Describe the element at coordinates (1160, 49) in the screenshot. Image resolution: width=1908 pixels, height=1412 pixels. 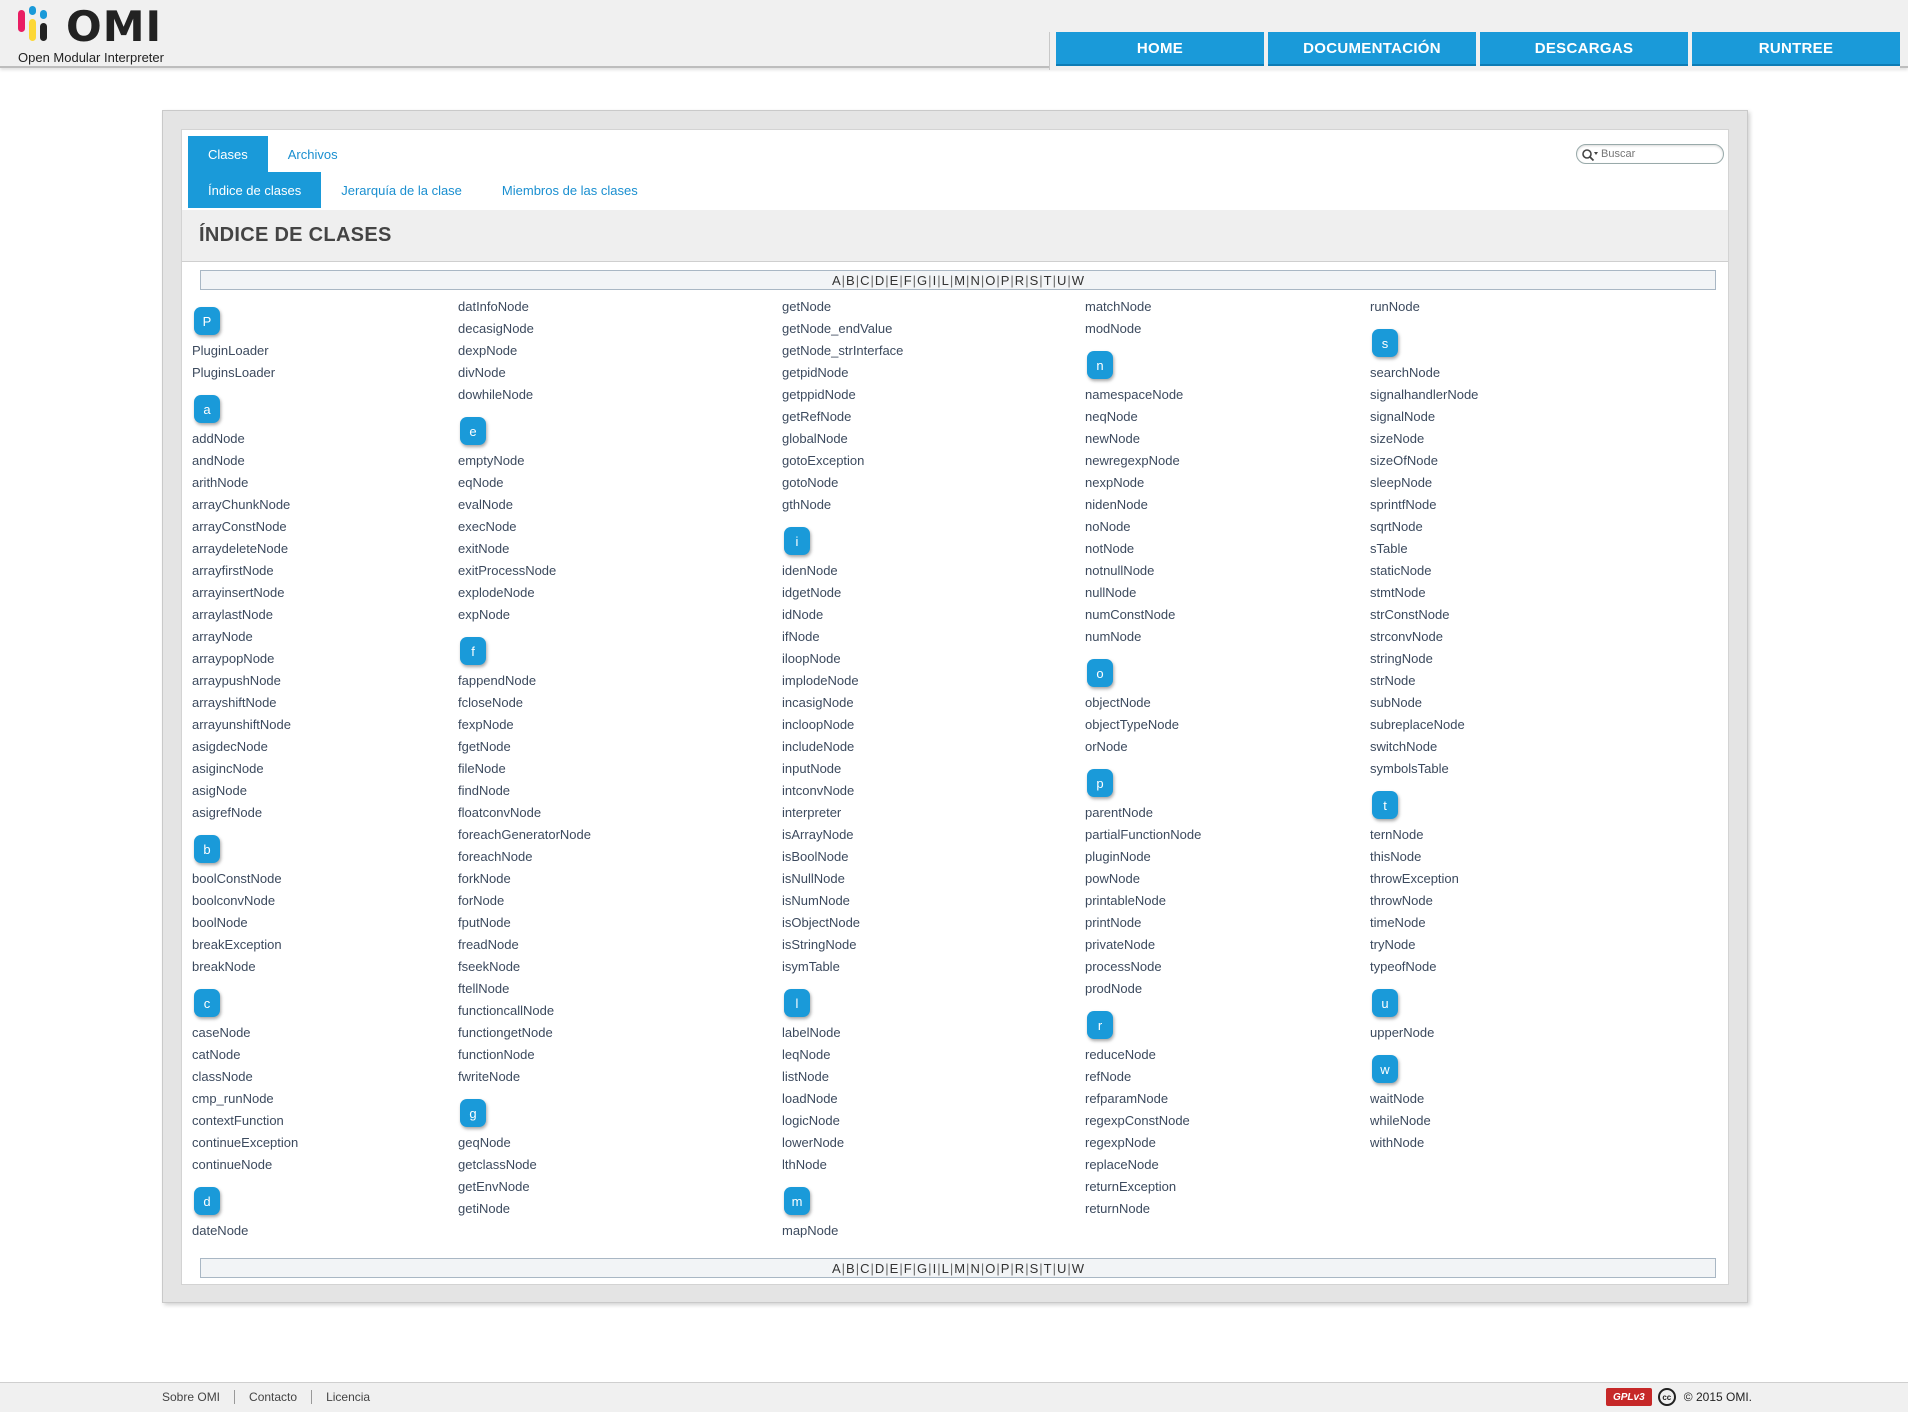
I see `nav-home: HOME` at that location.